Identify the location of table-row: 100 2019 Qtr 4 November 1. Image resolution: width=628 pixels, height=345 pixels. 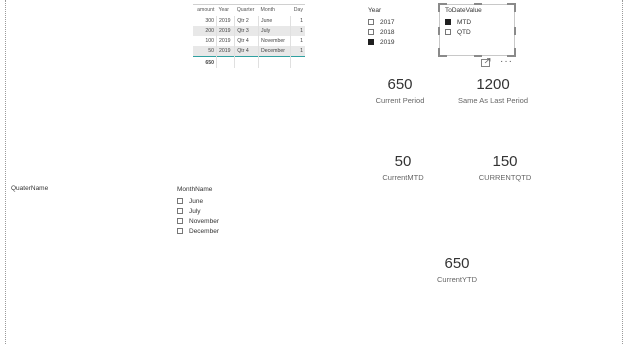
(249, 41).